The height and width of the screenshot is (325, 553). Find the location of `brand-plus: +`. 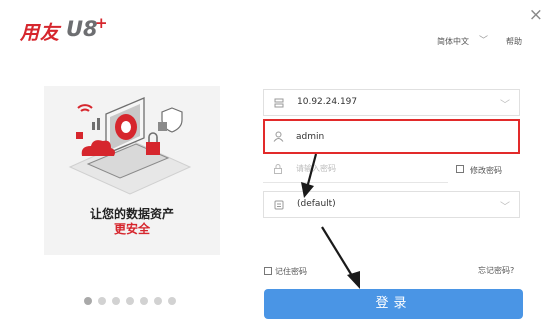

brand-plus: + is located at coordinates (101, 23).